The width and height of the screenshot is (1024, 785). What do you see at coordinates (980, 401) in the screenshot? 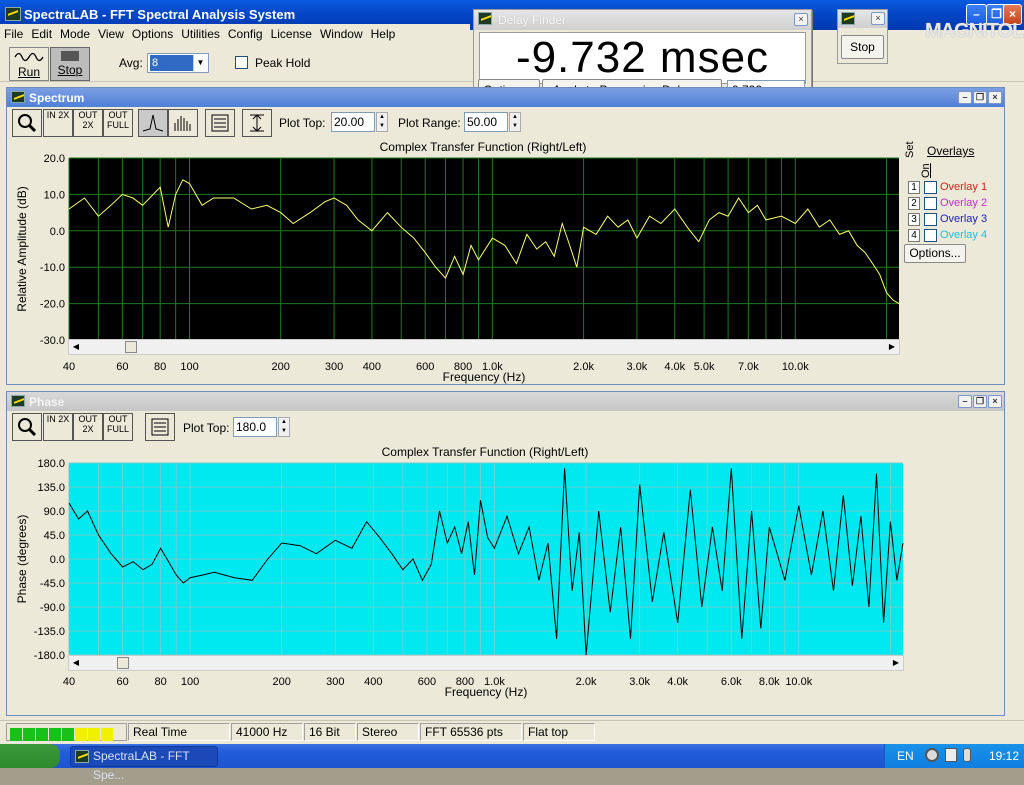
I see `phase-restore-button: ❐` at bounding box center [980, 401].